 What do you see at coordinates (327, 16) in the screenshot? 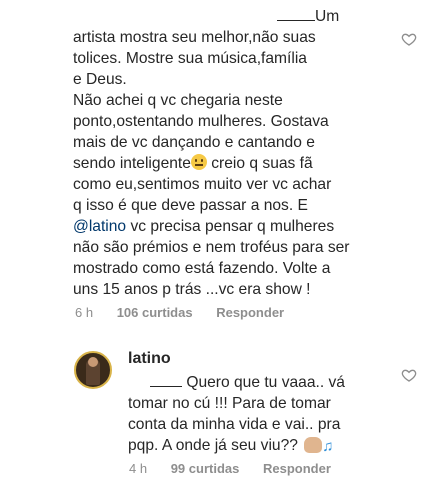
I see `comment-text-line: Um` at bounding box center [327, 16].